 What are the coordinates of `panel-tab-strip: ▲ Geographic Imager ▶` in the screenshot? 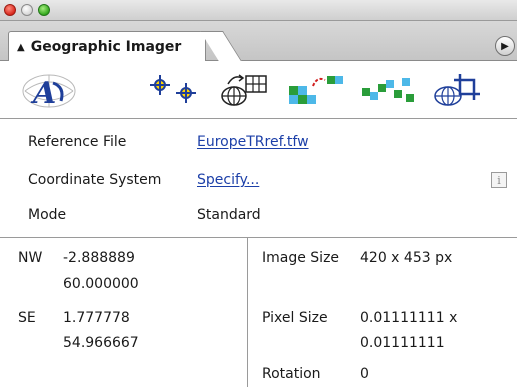 It's located at (258, 41).